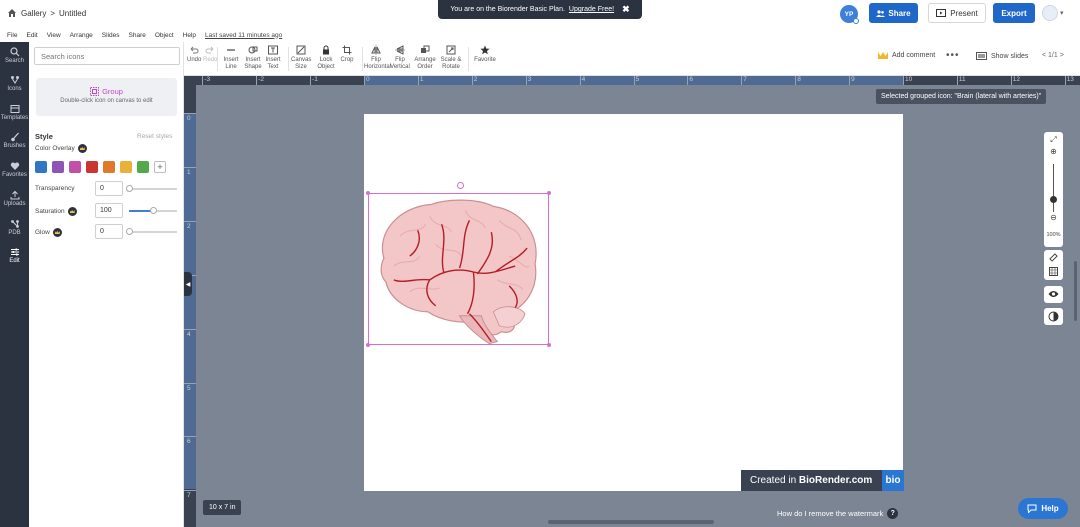 Image resolution: width=1080 pixels, height=527 pixels. What do you see at coordinates (838, 513) in the screenshot?
I see `remove-watermark-link: How do I remove the watermark ?` at bounding box center [838, 513].